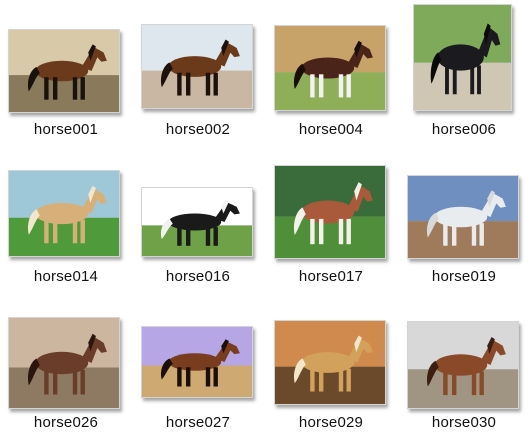 This screenshot has height=439, width=530. Describe the element at coordinates (464, 276) in the screenshot. I see `file-label: horse019` at that location.